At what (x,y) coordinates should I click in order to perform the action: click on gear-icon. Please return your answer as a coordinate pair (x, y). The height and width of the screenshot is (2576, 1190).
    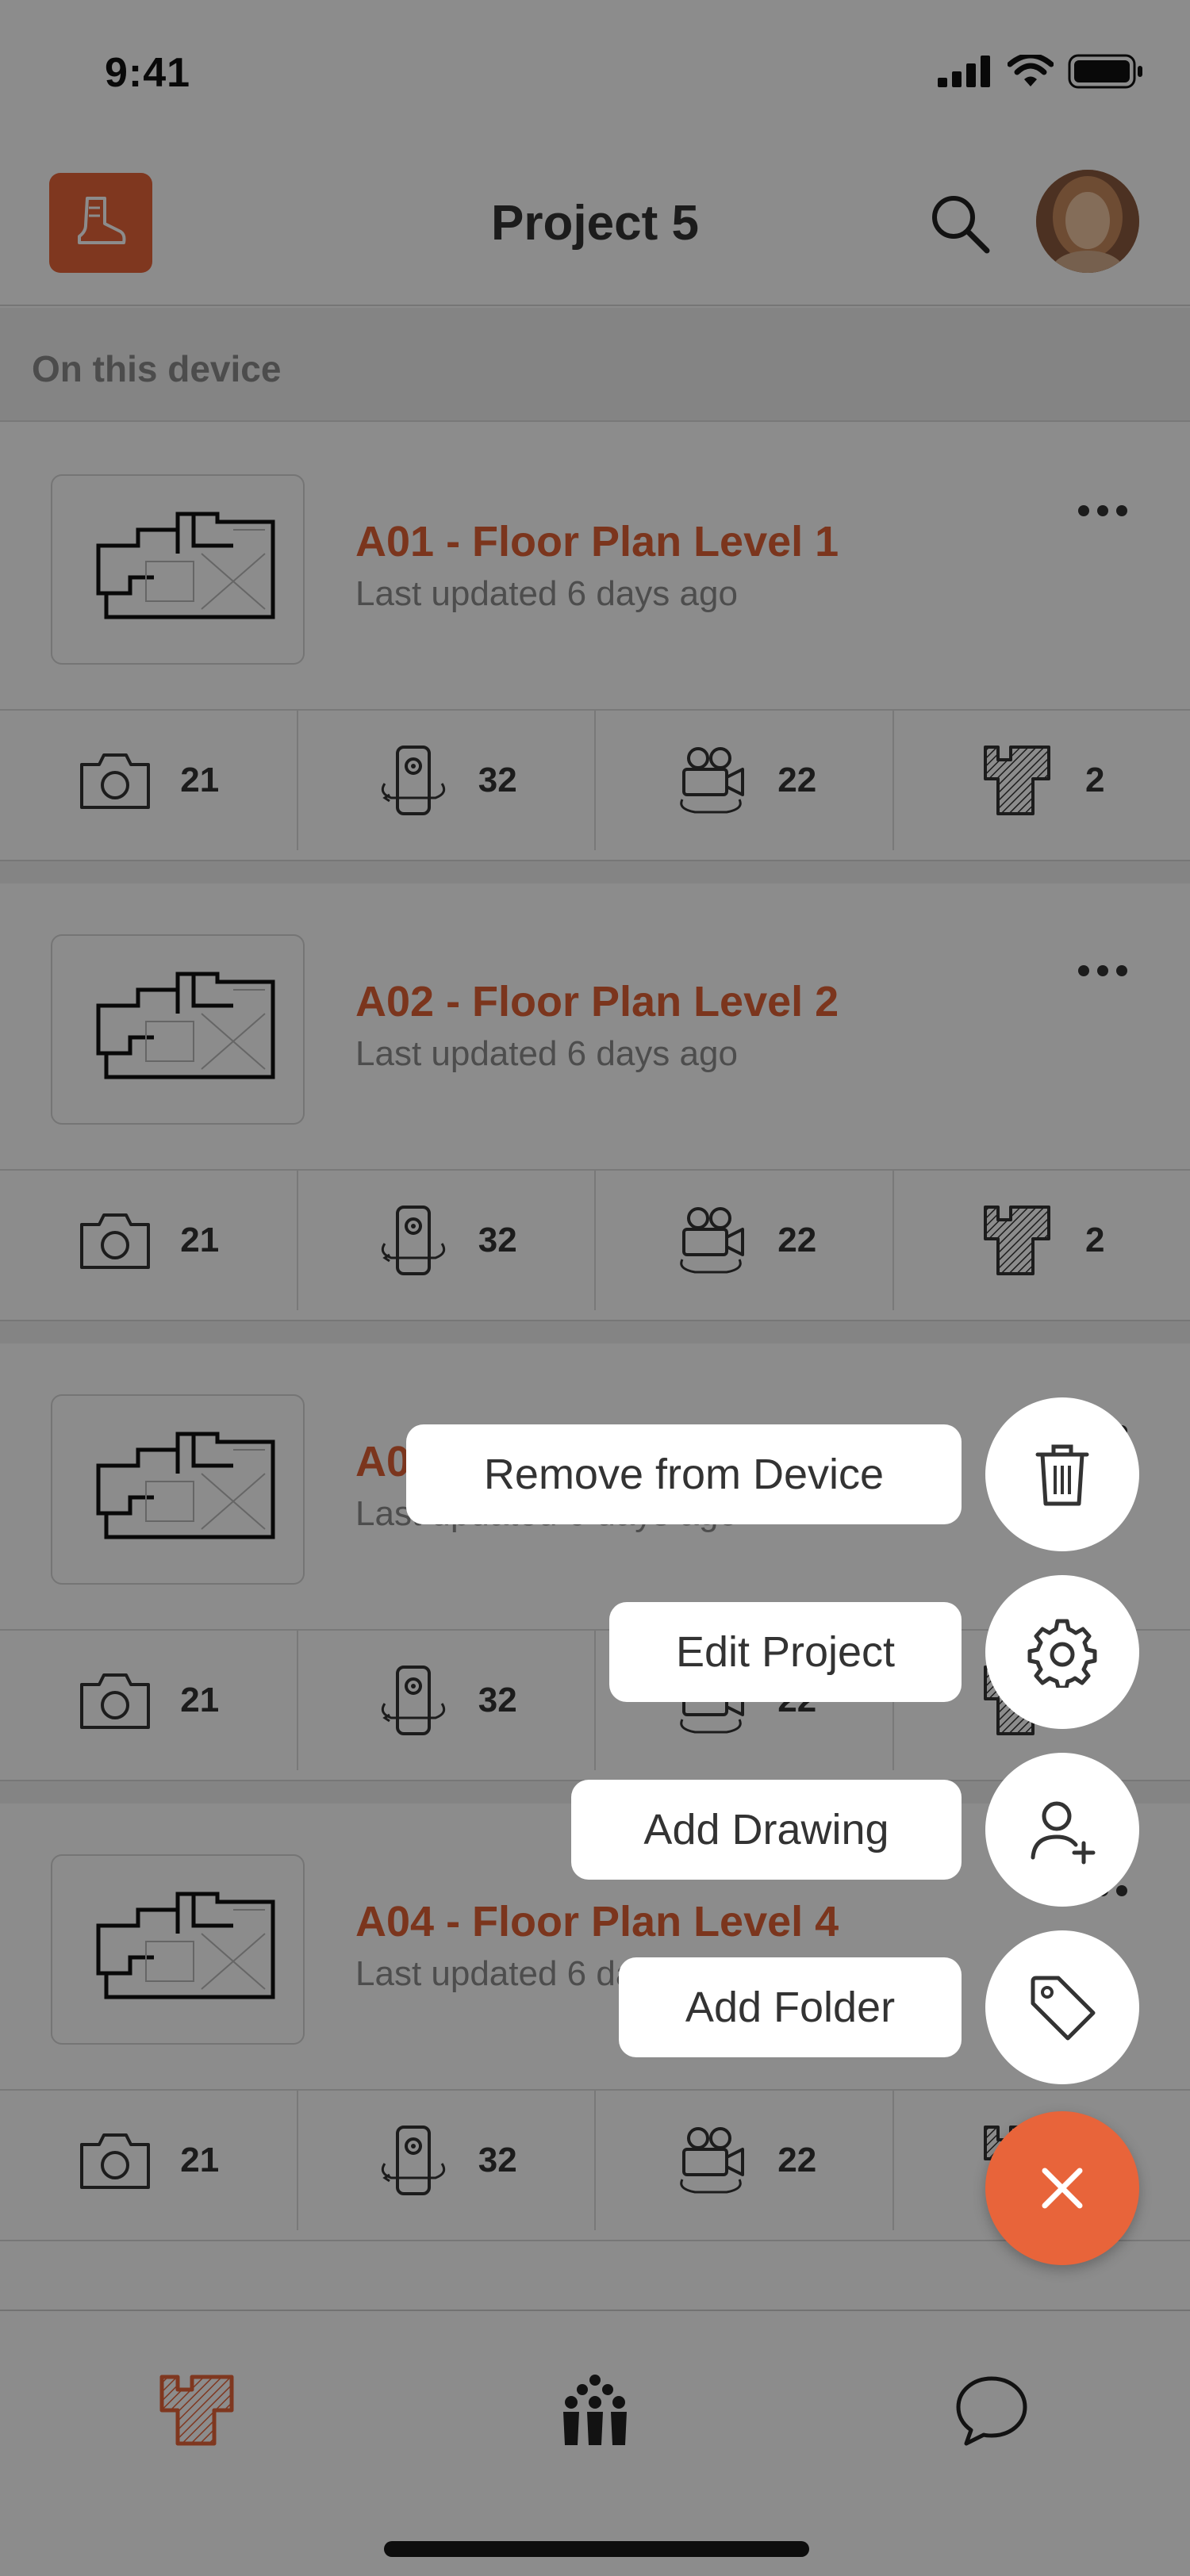
    Looking at the image, I should click on (1062, 1653).